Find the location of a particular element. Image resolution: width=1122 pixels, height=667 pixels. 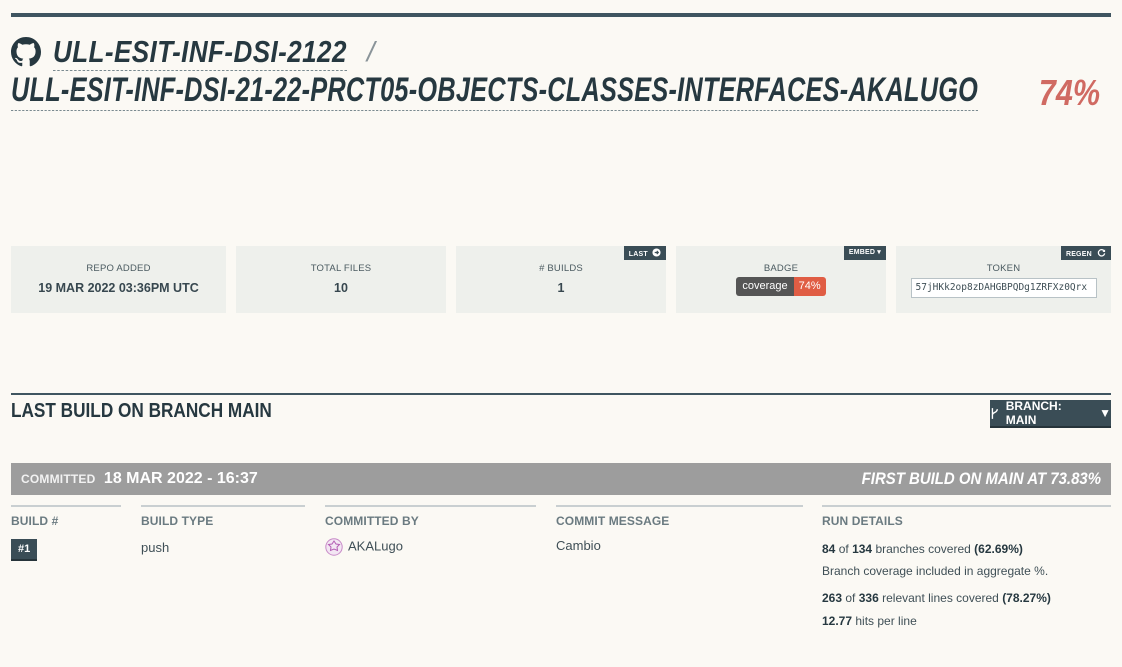

run-details-header: RUN DETAILS is located at coordinates (966, 516).